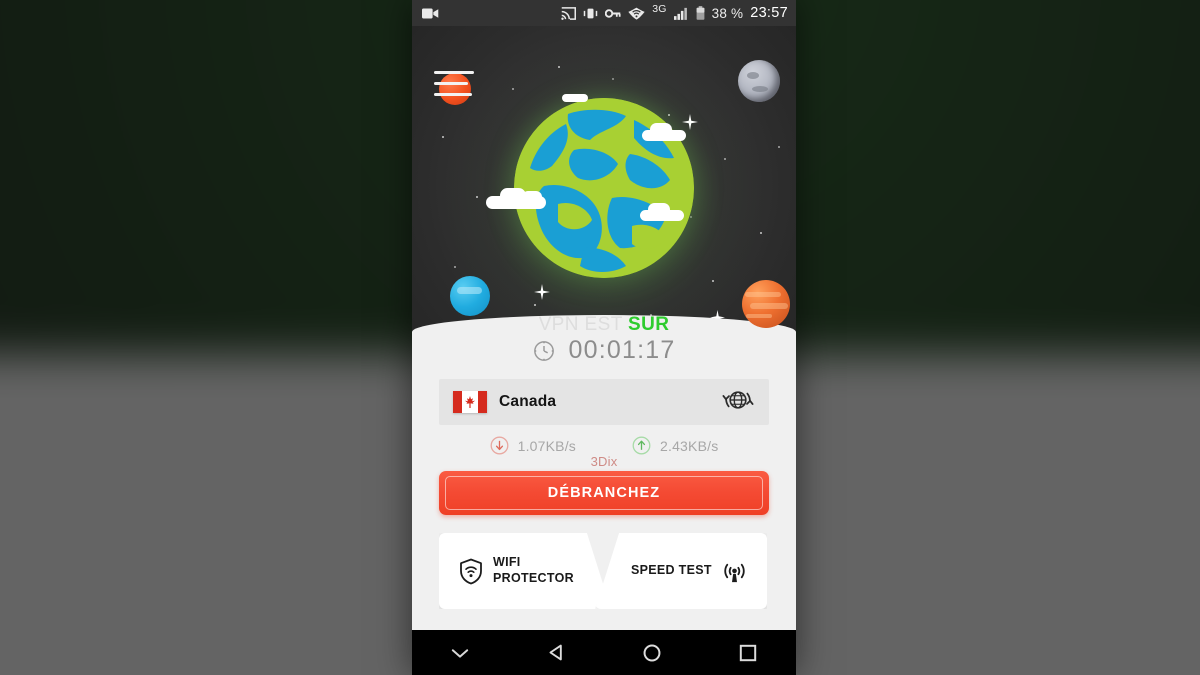 This screenshot has width=1200, height=675. What do you see at coordinates (727, 13) in the screenshot?
I see `battery-percent-label: 38 %` at bounding box center [727, 13].